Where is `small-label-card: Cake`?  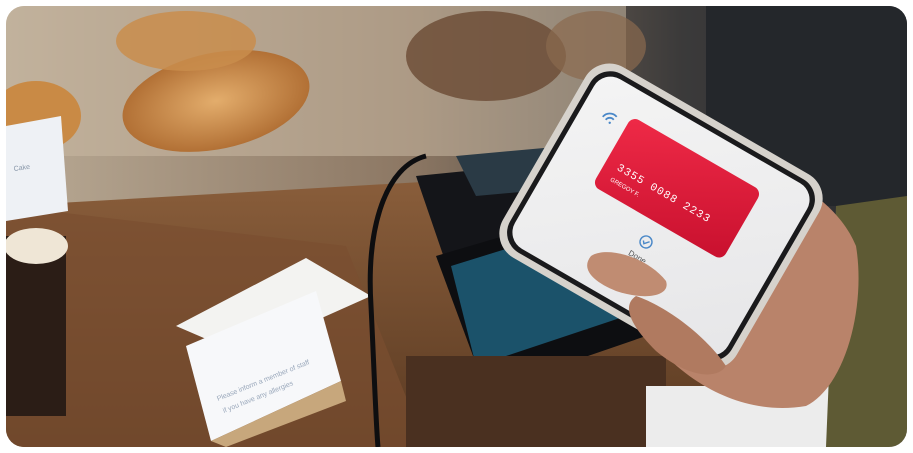
small-label-card: Cake is located at coordinates (37, 168).